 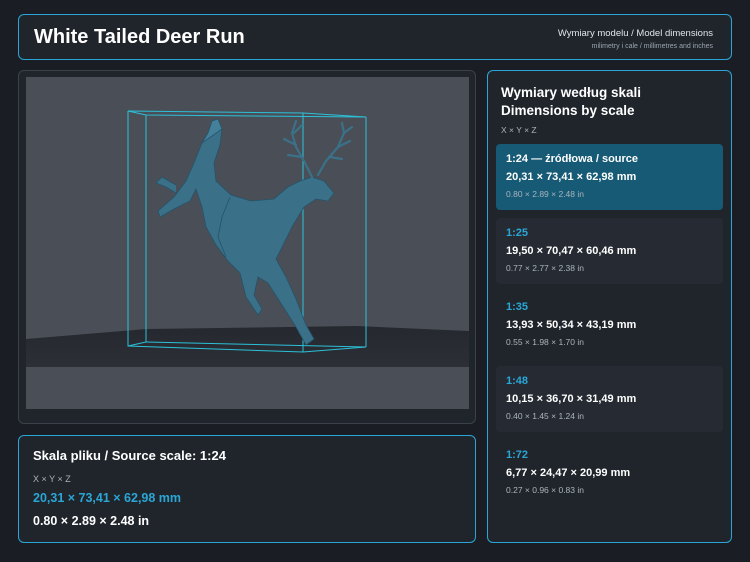 What do you see at coordinates (635, 33) in the screenshot?
I see `dimensions-subtitle: Wymiary modelu / Model dimensions` at bounding box center [635, 33].